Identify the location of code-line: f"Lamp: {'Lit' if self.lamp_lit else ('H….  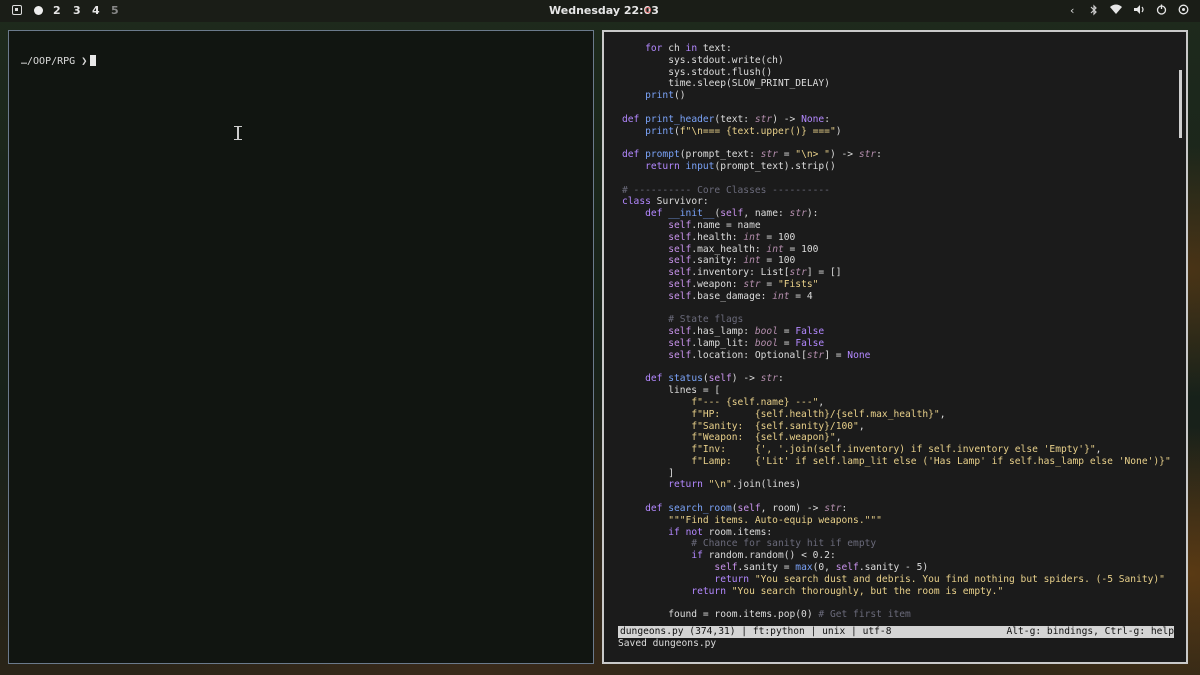
(900, 462).